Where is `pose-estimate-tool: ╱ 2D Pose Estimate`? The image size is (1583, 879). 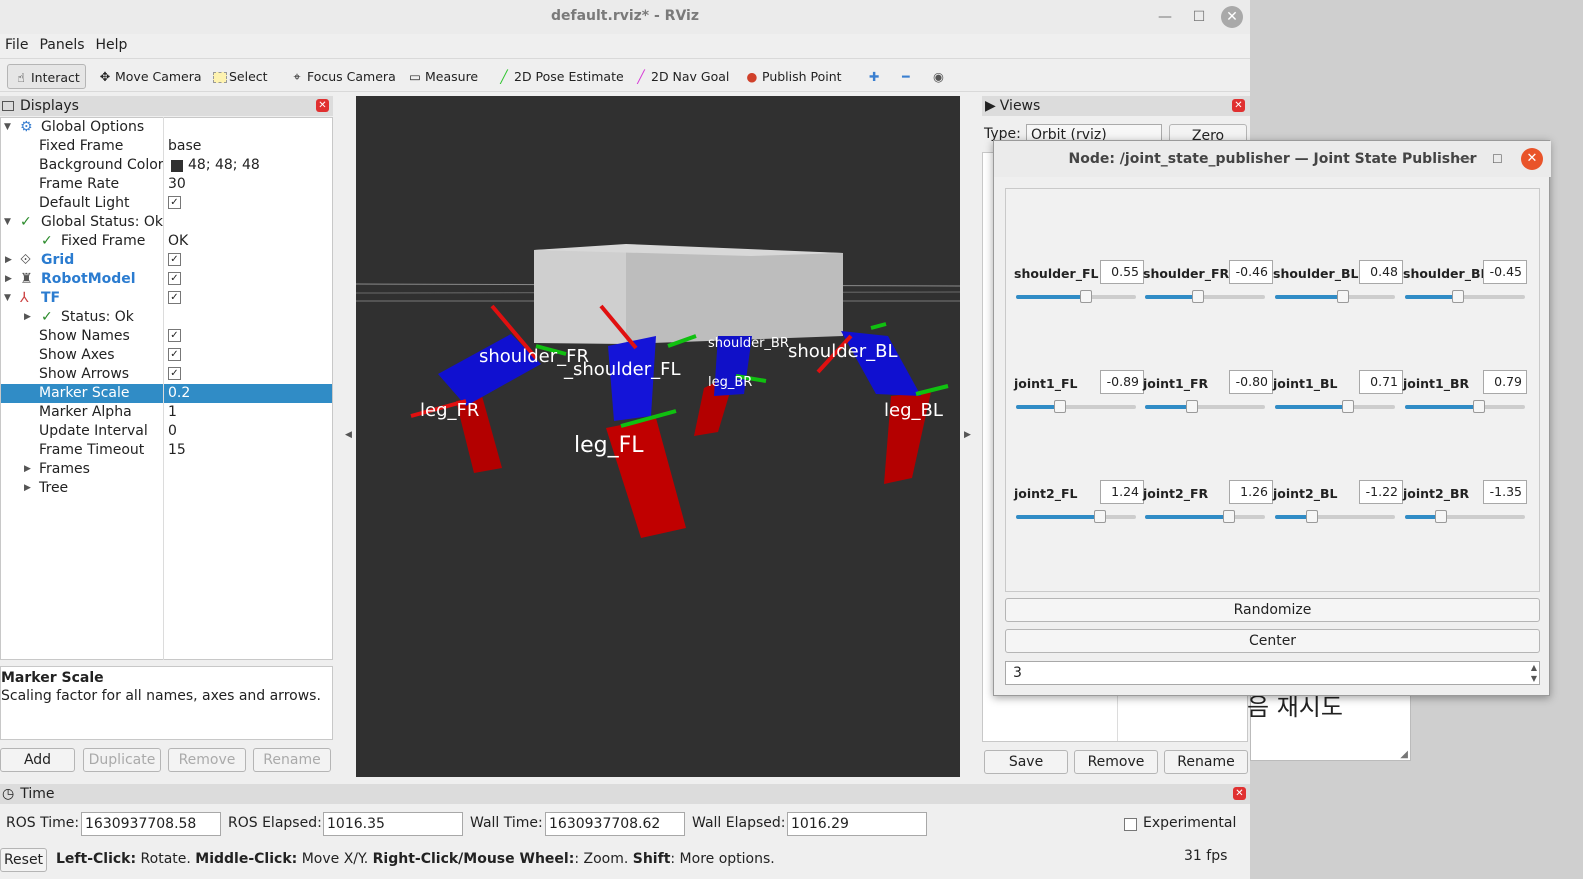
pose-estimate-tool: ╱ 2D Pose Estimate is located at coordinates (560, 76).